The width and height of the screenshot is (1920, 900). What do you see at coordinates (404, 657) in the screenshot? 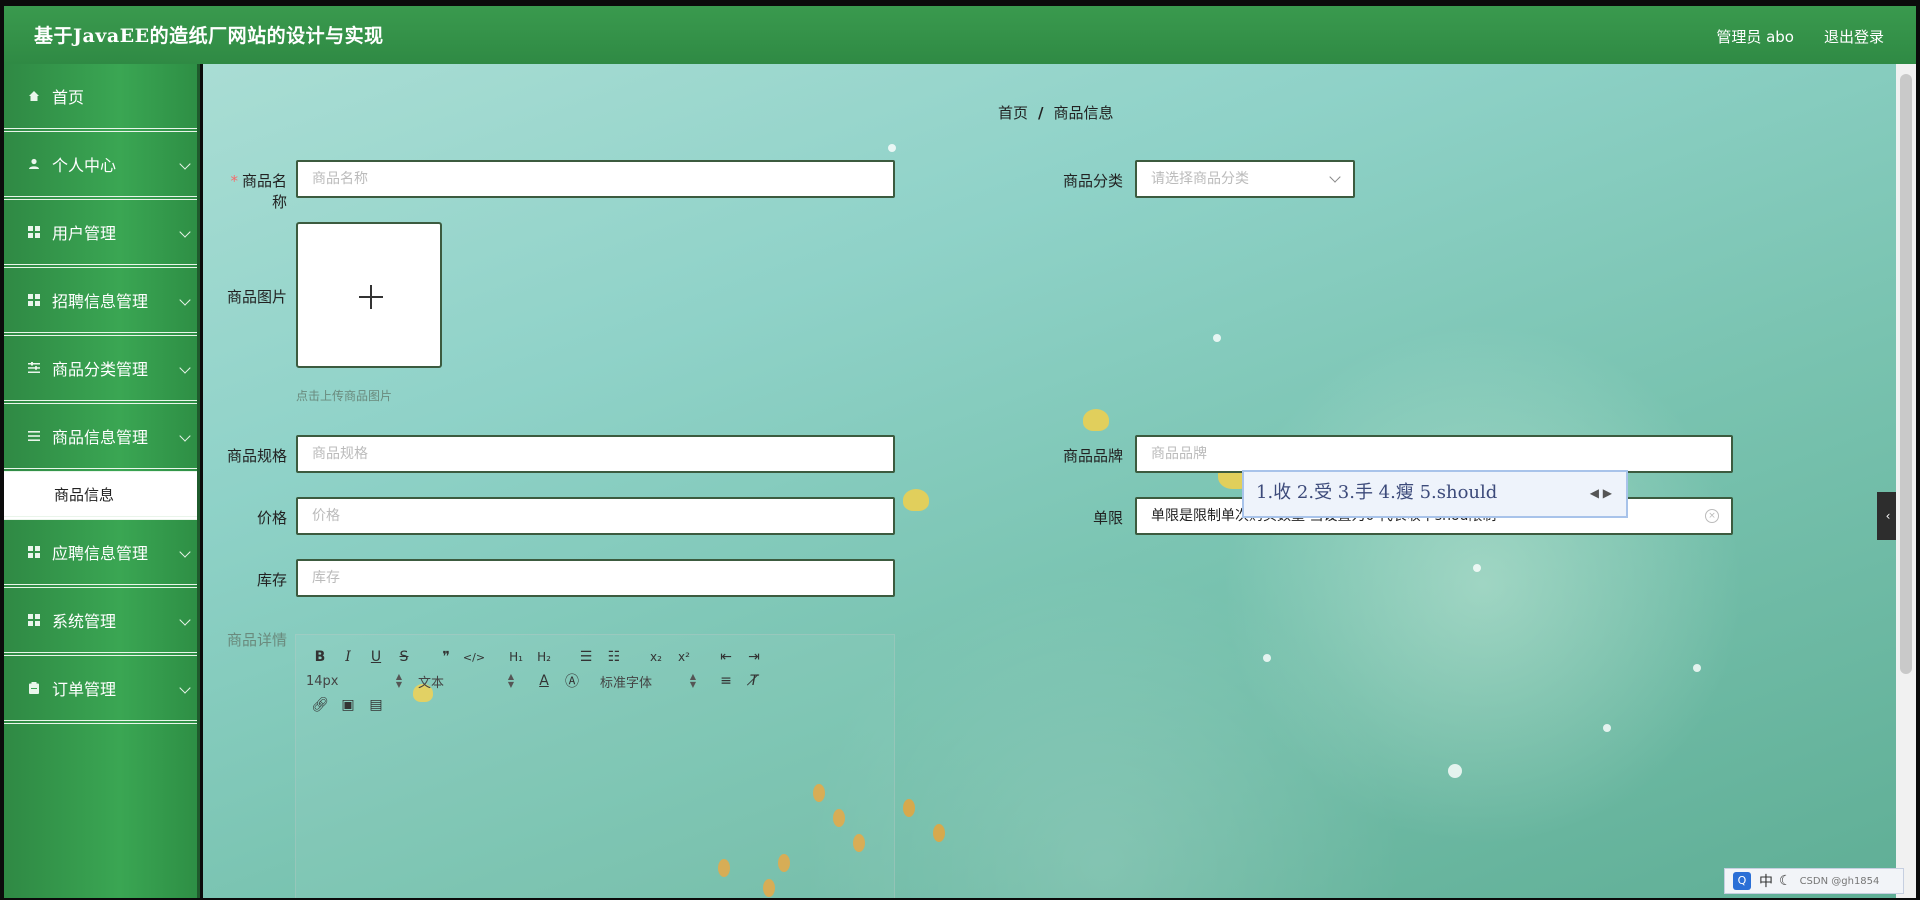
I see `strikethrough-button: S` at bounding box center [404, 657].